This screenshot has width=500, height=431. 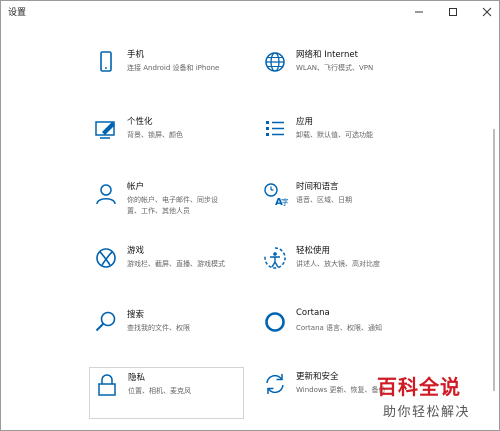 What do you see at coordinates (327, 55) in the screenshot?
I see `tile-title: 网络和 Internet` at bounding box center [327, 55].